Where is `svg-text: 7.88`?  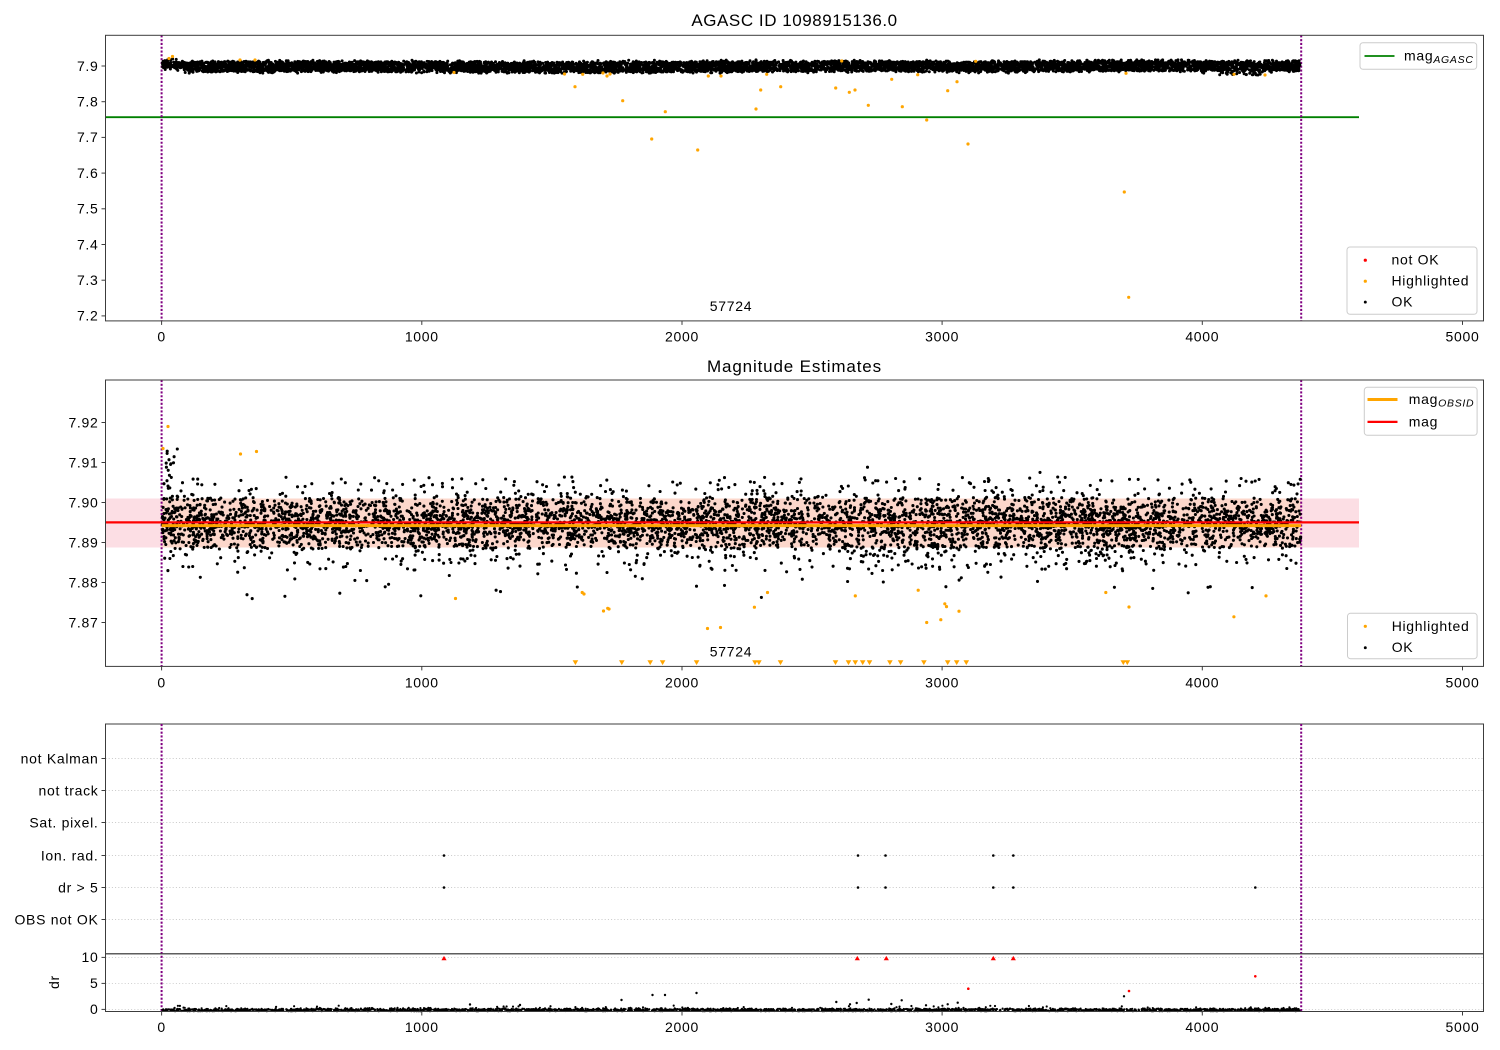 svg-text: 7.88 is located at coordinates (83, 582).